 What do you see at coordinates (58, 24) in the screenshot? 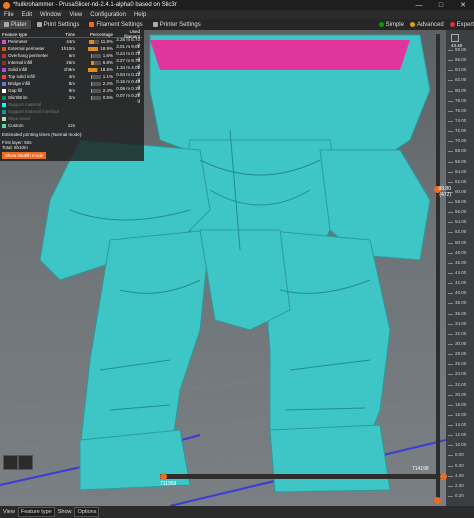
I see `tab-print-settings: Print Settings` at bounding box center [58, 24].